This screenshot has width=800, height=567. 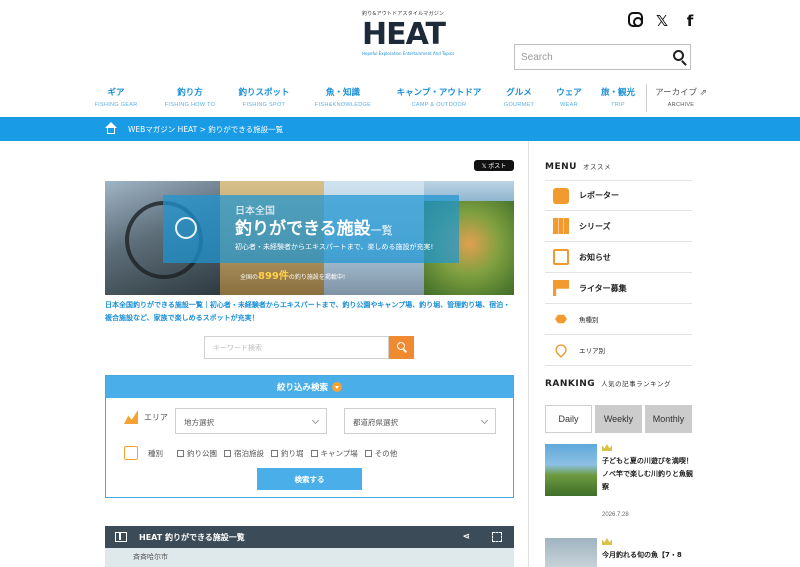 What do you see at coordinates (668, 419) in the screenshot?
I see `tab-monthly: Monthly` at bounding box center [668, 419].